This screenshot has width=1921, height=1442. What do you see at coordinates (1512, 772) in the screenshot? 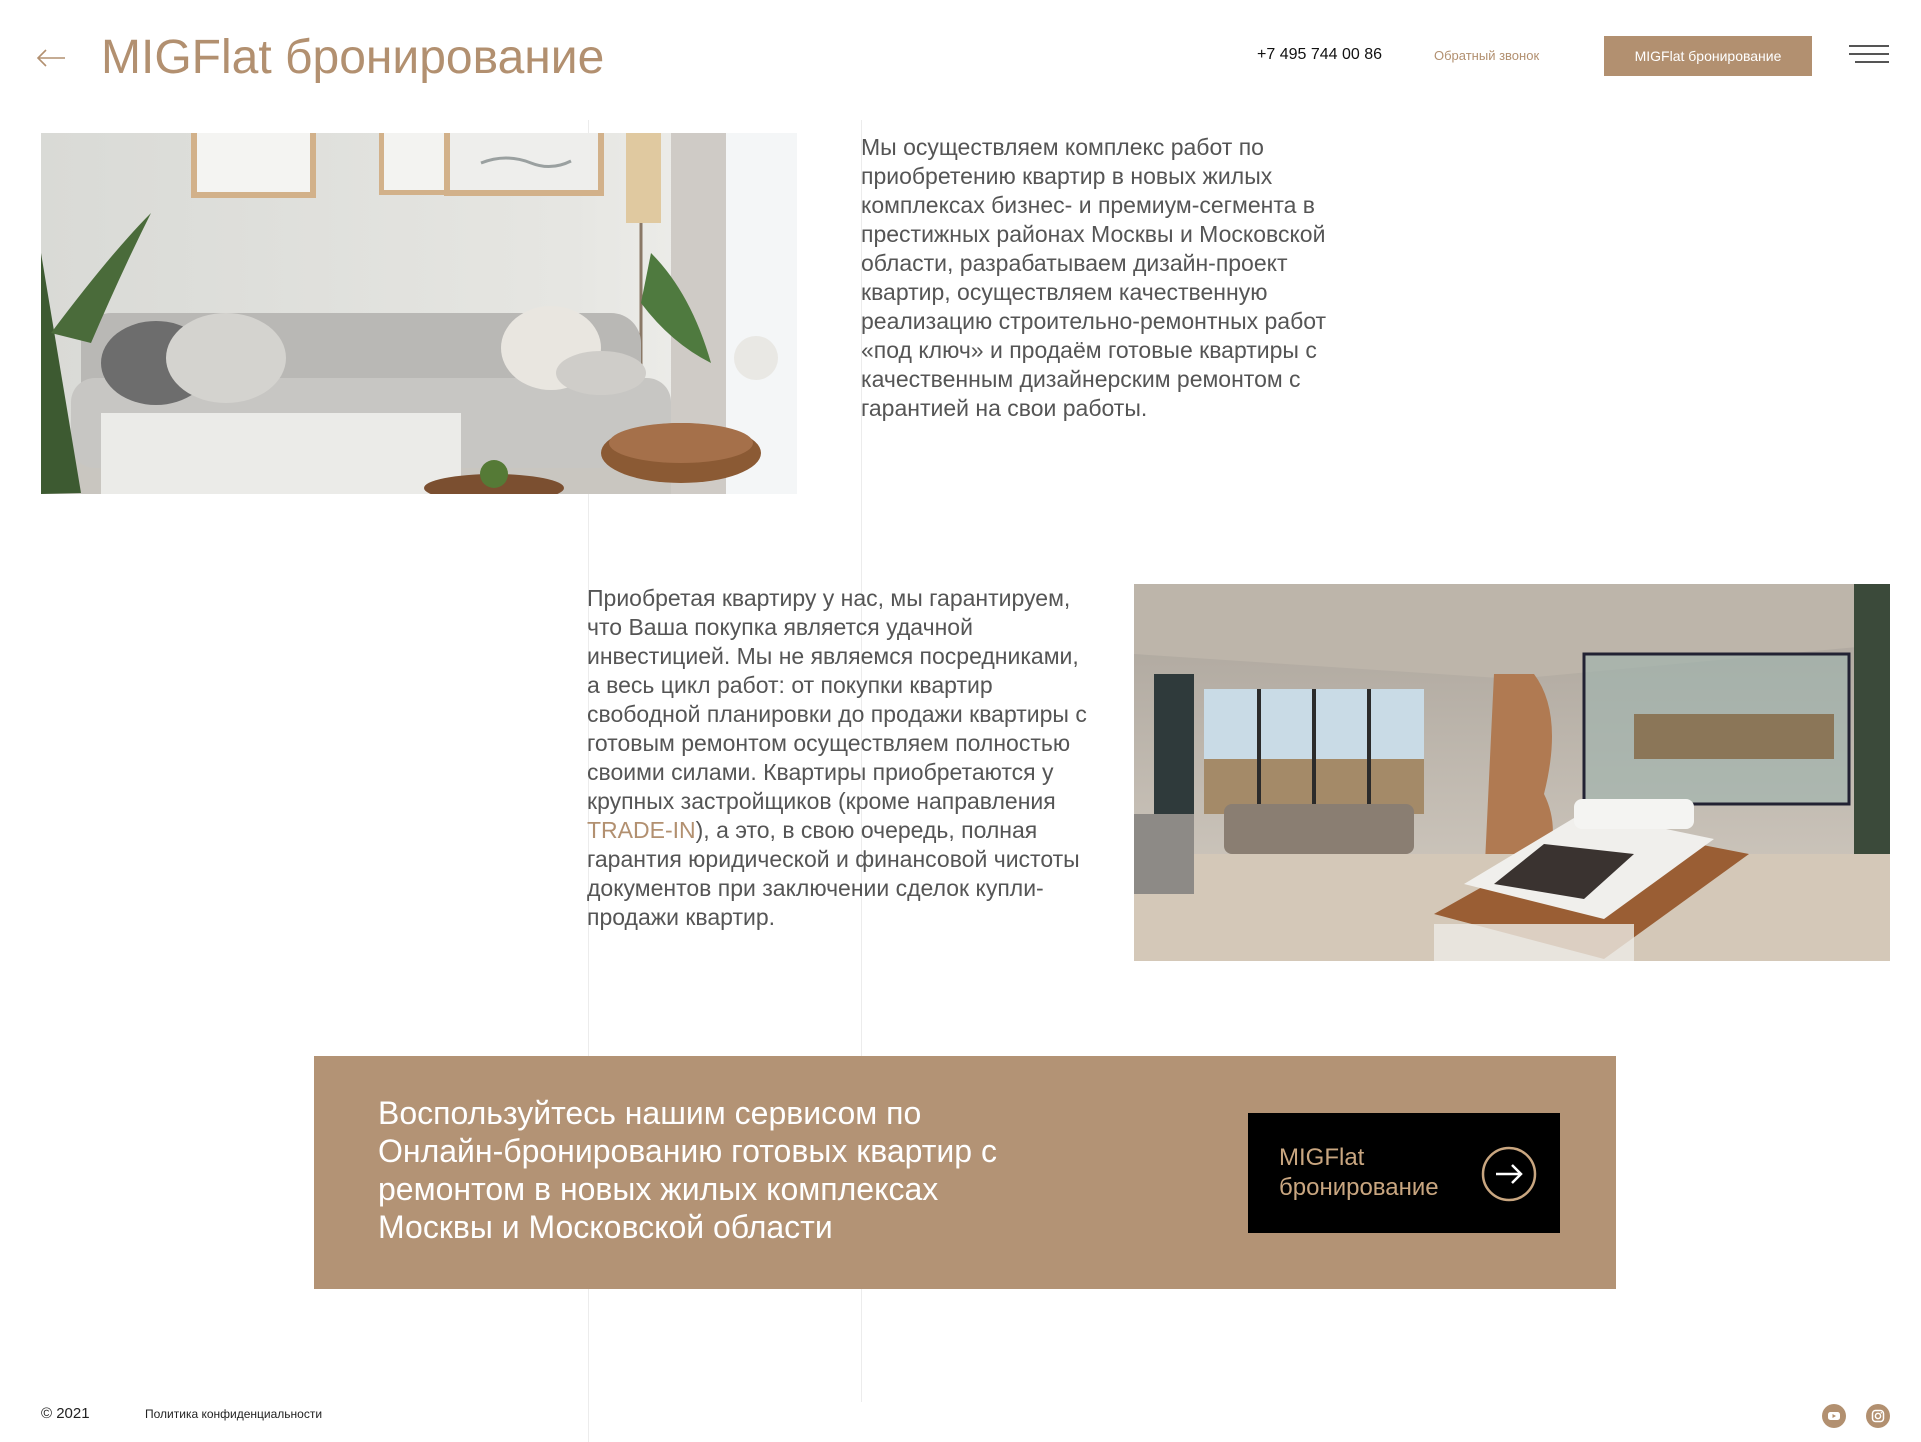
I see `bedroom-photo` at bounding box center [1512, 772].